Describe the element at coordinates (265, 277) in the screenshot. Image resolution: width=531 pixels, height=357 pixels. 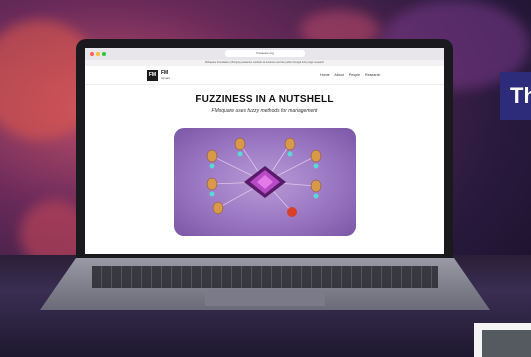
I see `keyboard-keys` at that location.